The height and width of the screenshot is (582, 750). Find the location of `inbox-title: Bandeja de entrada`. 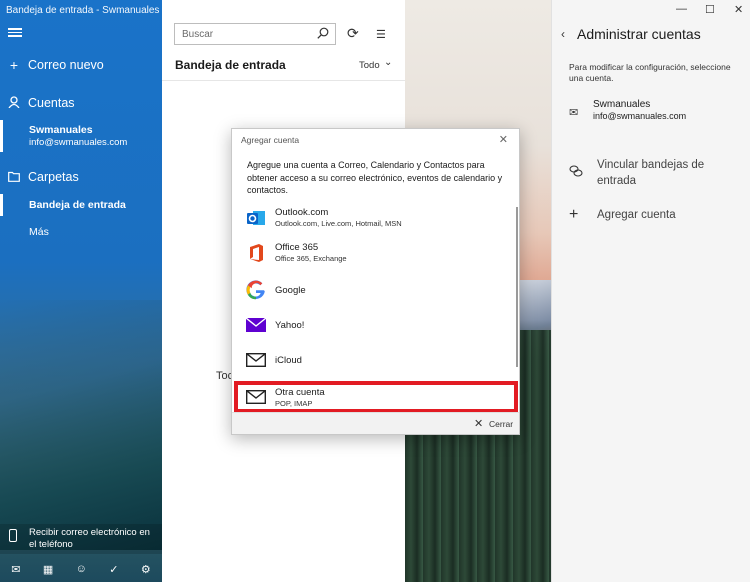

inbox-title: Bandeja de entrada is located at coordinates (230, 65).